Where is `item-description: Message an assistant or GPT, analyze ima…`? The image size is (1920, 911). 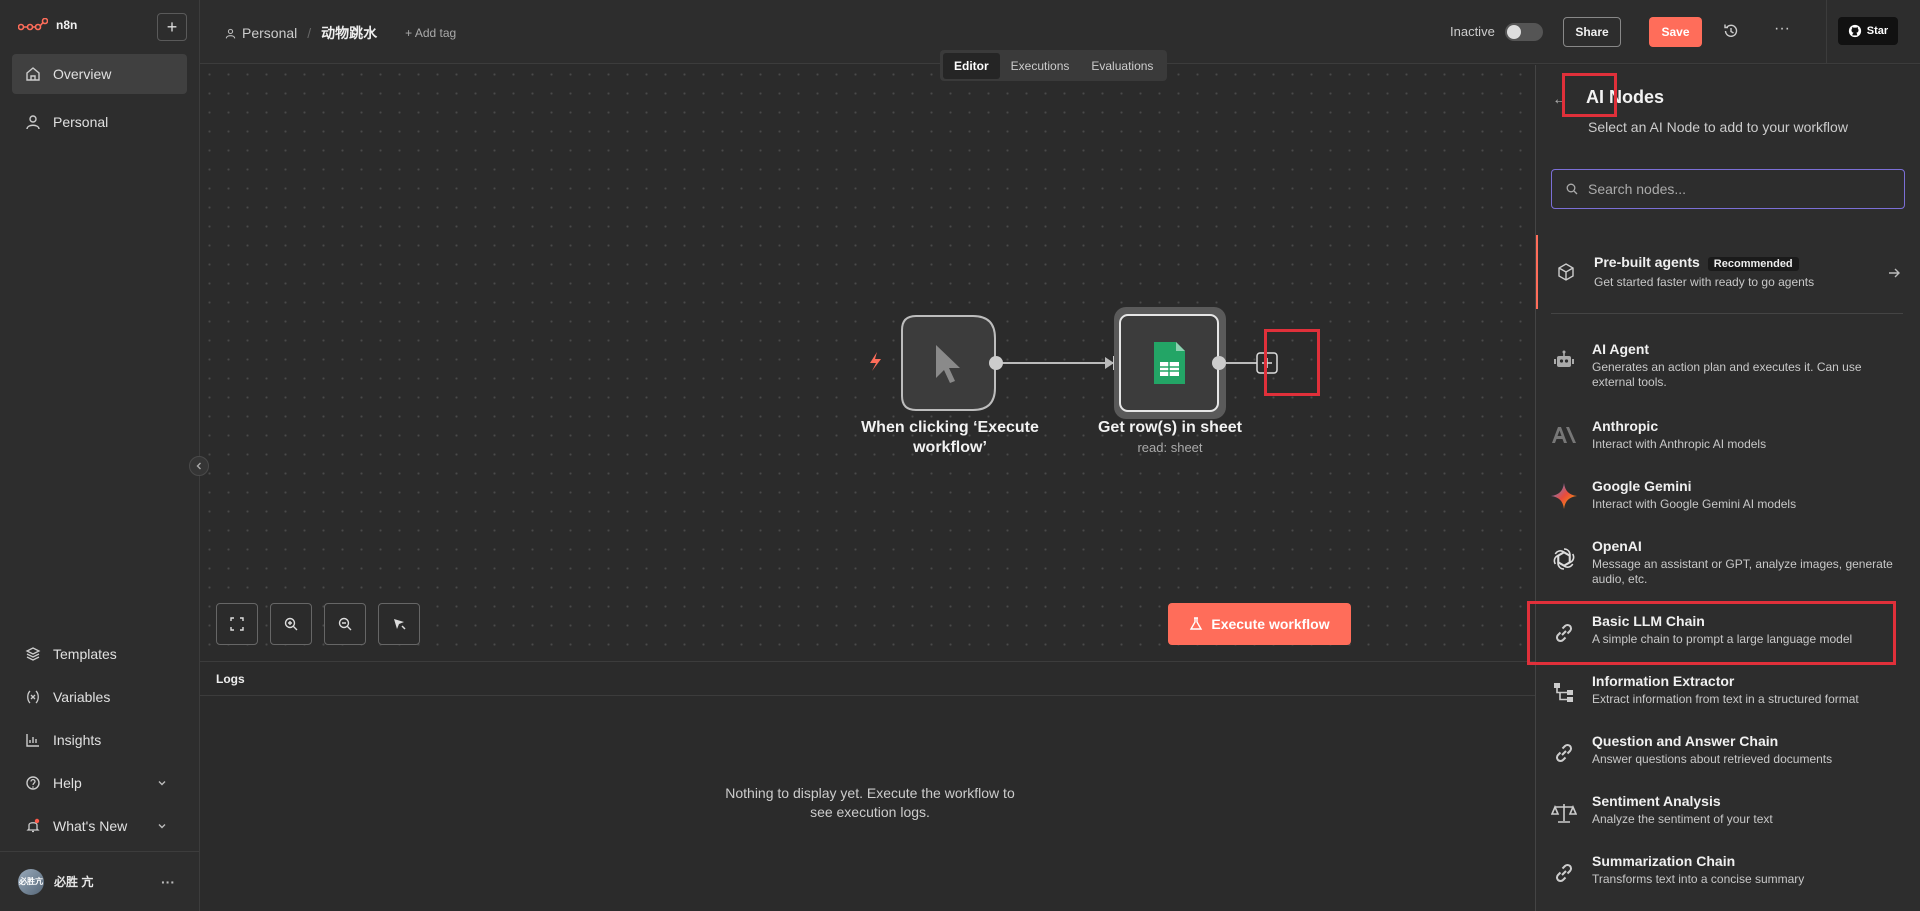
item-description: Message an assistant or GPT, analyze ima… is located at coordinates (1742, 571).